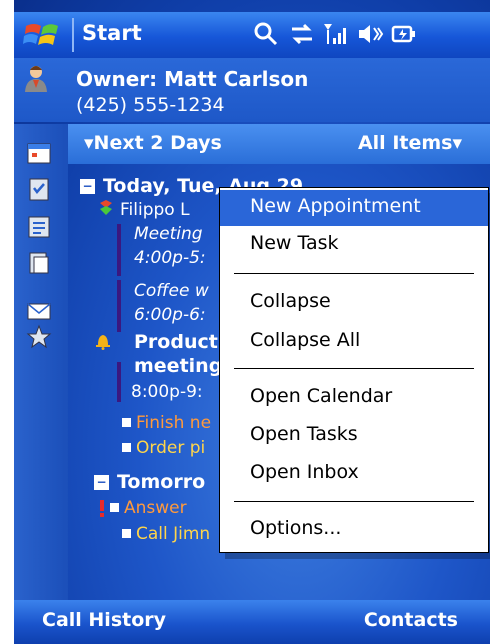 Image resolution: width=501 pixels, height=644 pixels. I want to click on search-icon, so click(266, 34).